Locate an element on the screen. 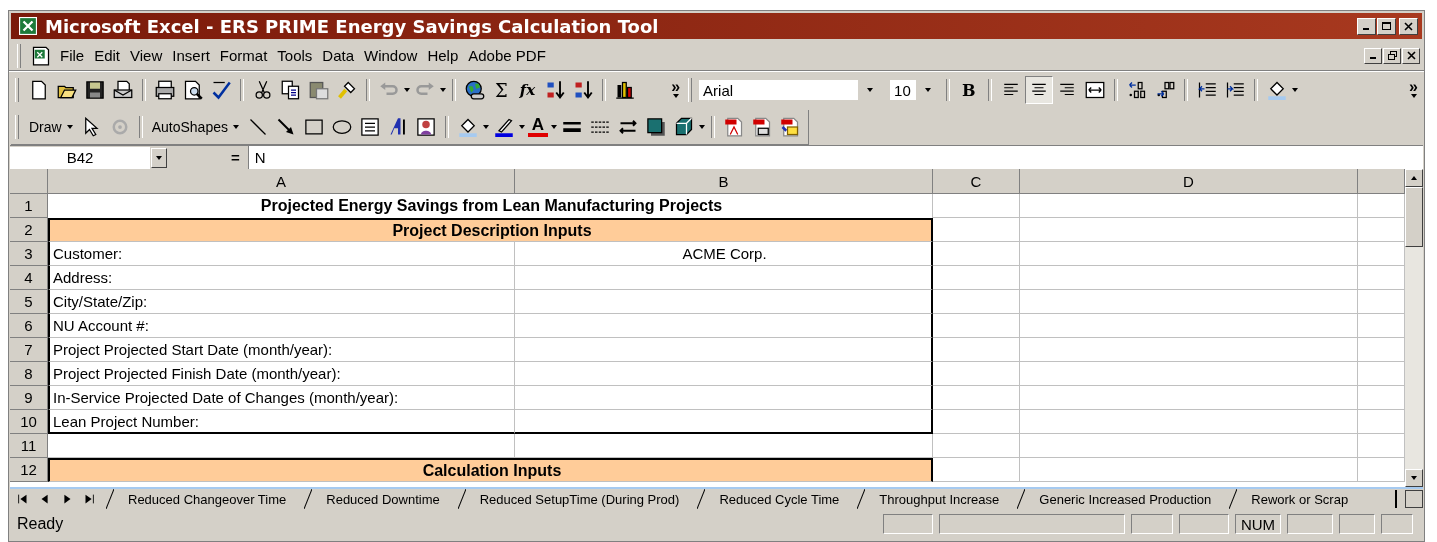 The image size is (1437, 542). draw-menu: Draw is located at coordinates (51, 126).